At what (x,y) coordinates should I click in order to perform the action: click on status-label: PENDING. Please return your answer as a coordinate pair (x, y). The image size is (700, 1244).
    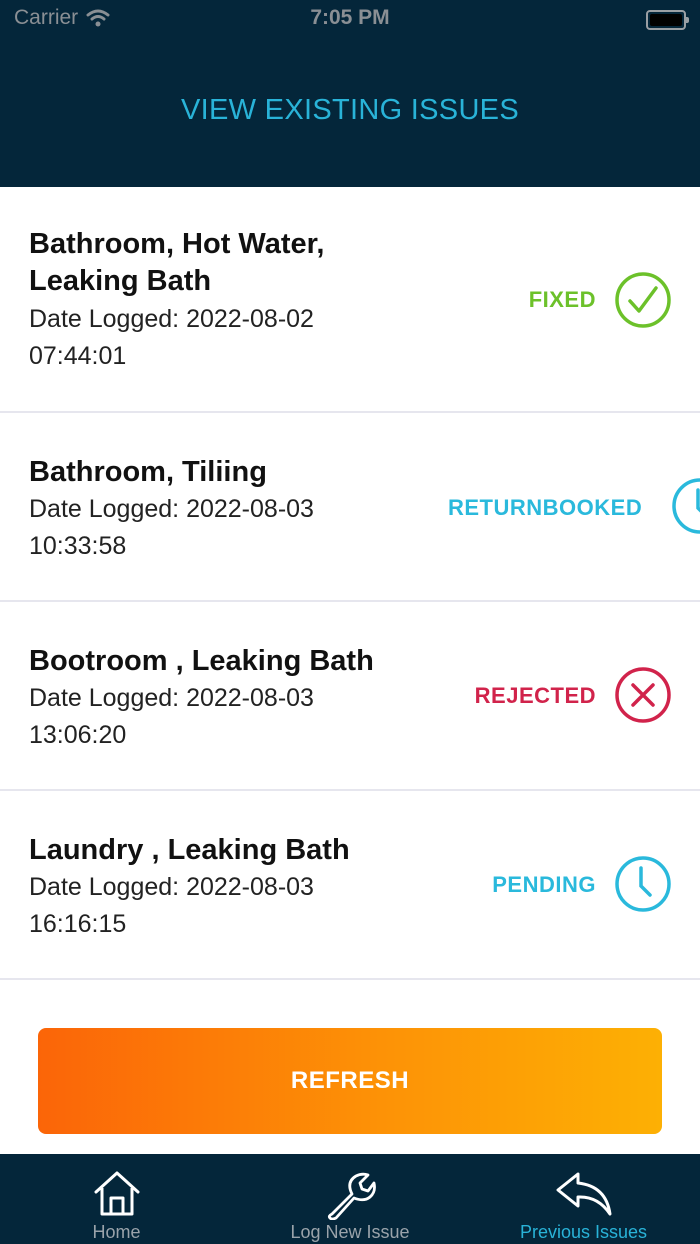
    Looking at the image, I should click on (544, 884).